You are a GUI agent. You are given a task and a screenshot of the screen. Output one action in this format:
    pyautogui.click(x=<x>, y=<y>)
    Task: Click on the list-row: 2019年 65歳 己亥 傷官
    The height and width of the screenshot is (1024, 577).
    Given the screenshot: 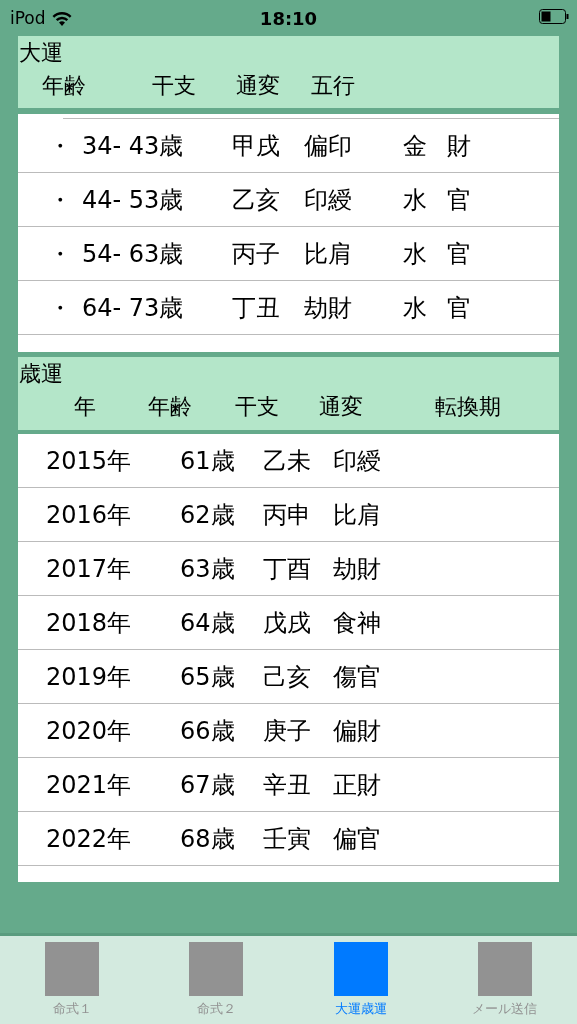 What is the action you would take?
    pyautogui.click(x=288, y=677)
    